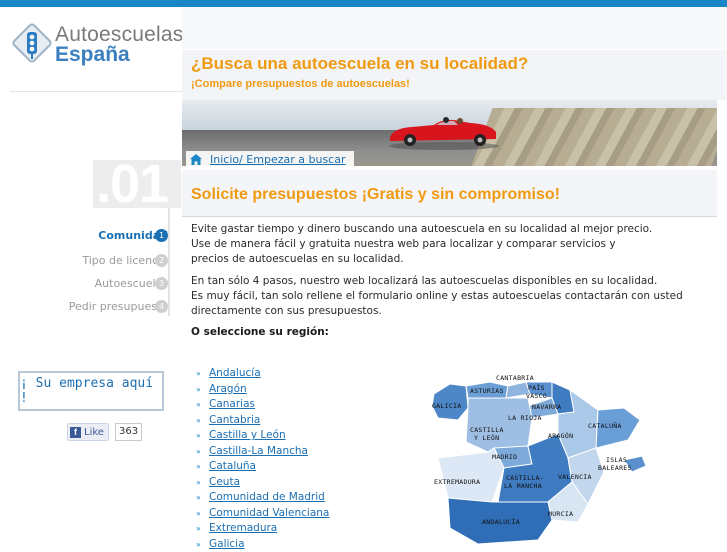 The image size is (727, 552). I want to click on facebook-like-count: 363, so click(128, 432).